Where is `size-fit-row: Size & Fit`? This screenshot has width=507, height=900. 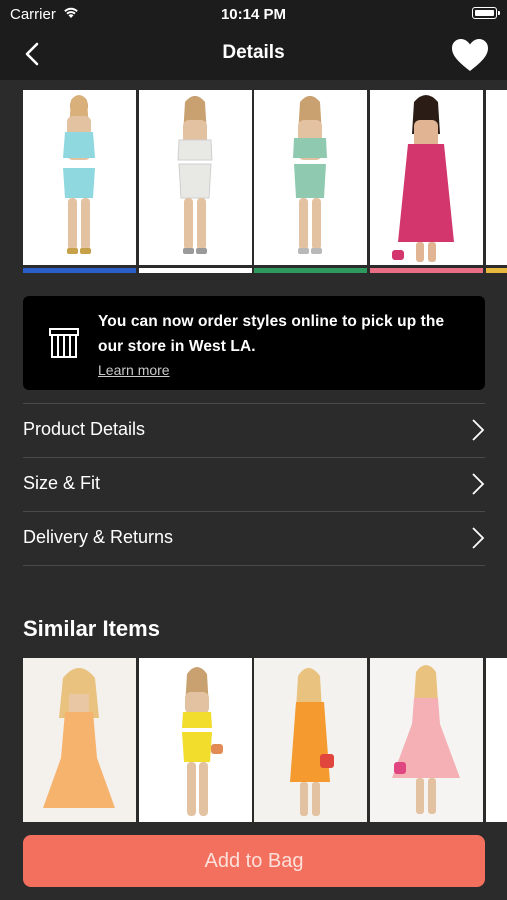
size-fit-row: Size & Fit is located at coordinates (254, 484).